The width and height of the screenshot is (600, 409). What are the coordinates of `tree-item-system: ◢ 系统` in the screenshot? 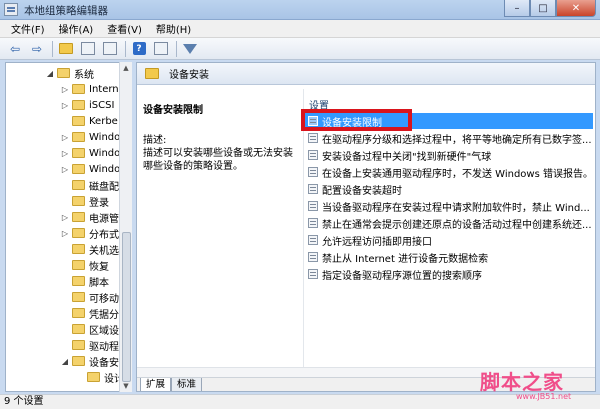 It's located at (70, 73).